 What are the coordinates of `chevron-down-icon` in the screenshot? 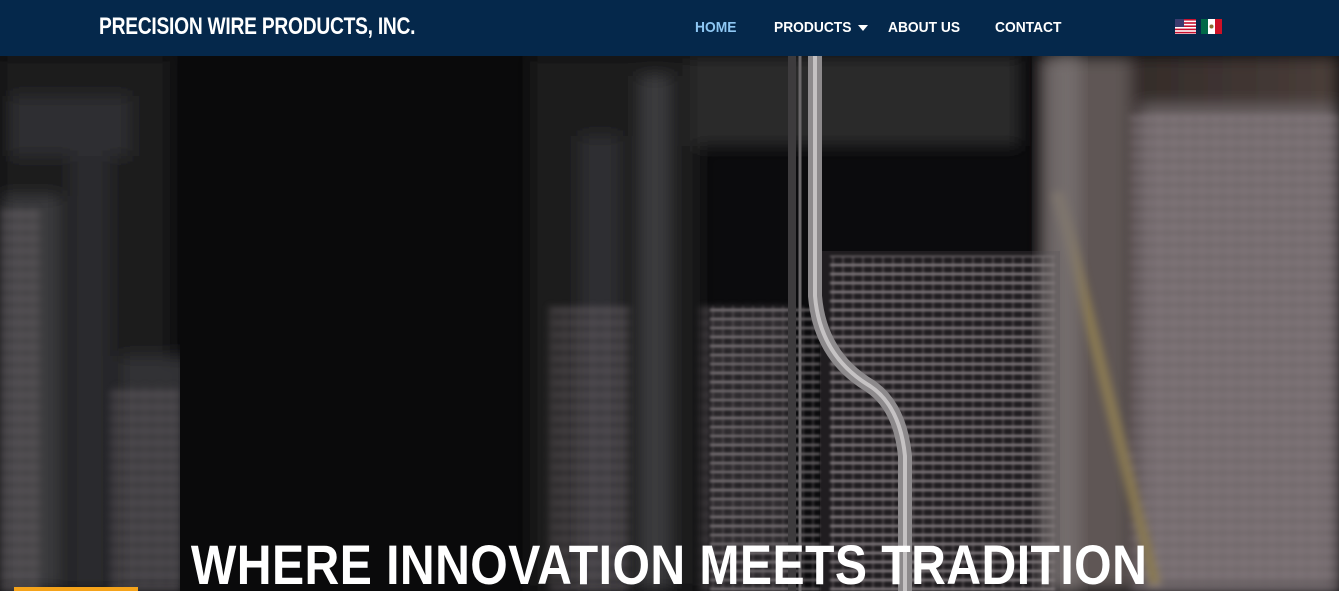 It's located at (863, 28).